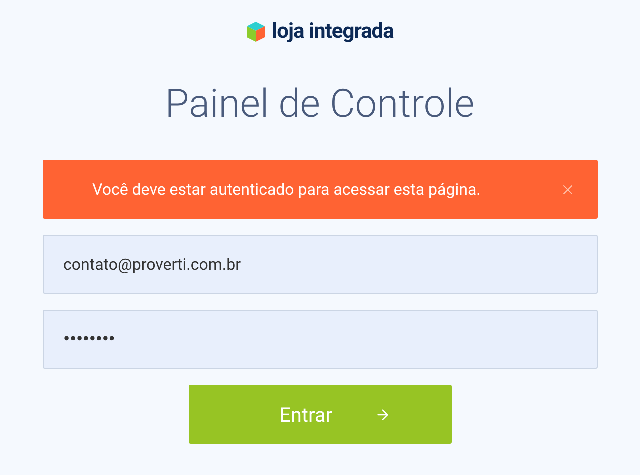  I want to click on email-field: contato@proverti.com.br, so click(320, 264).